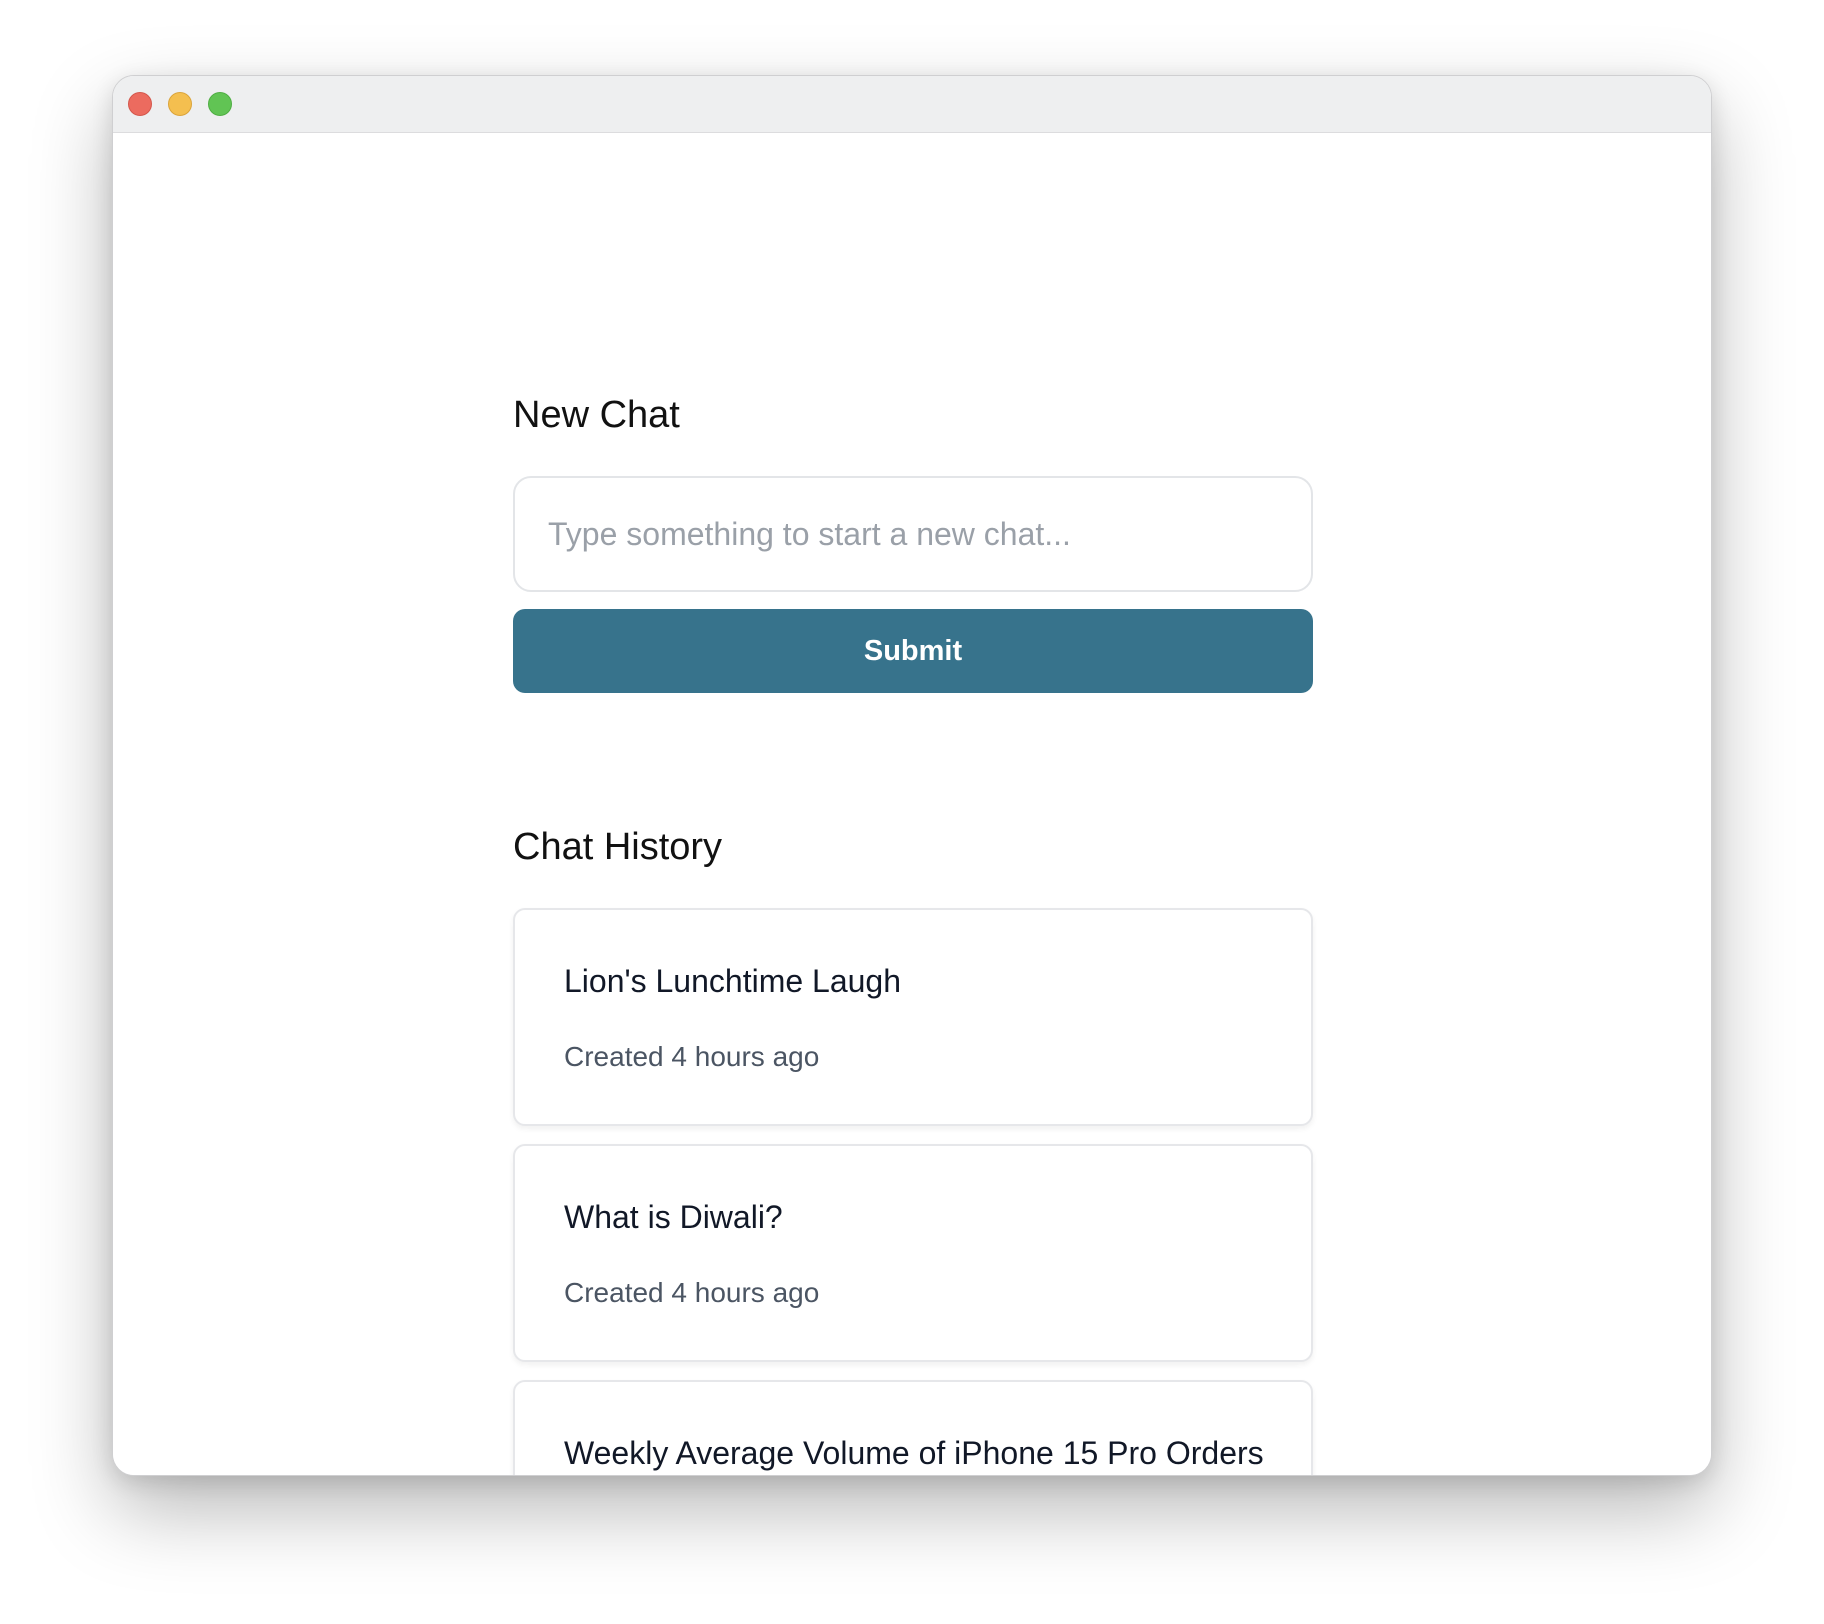 The image size is (1824, 1624). What do you see at coordinates (220, 104) in the screenshot?
I see `maximize-icon` at bounding box center [220, 104].